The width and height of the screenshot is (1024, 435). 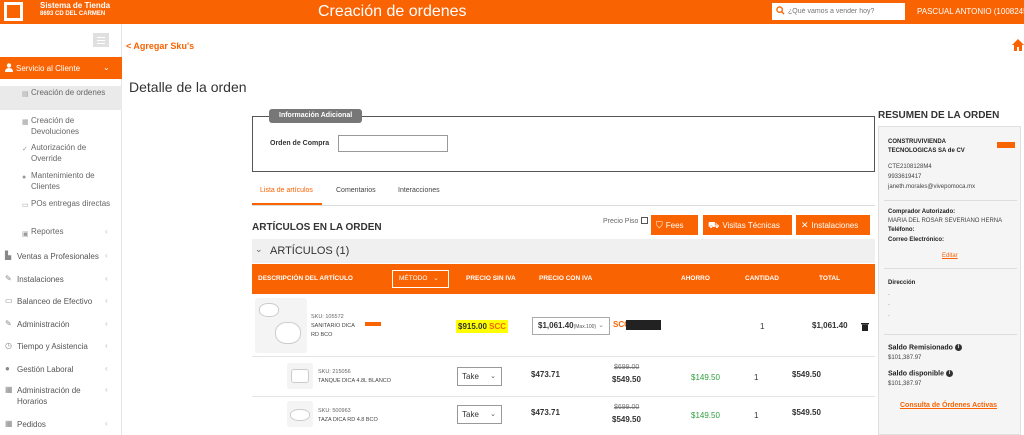 What do you see at coordinates (25, 205) in the screenshot?
I see `truck-icon: ▭` at bounding box center [25, 205].